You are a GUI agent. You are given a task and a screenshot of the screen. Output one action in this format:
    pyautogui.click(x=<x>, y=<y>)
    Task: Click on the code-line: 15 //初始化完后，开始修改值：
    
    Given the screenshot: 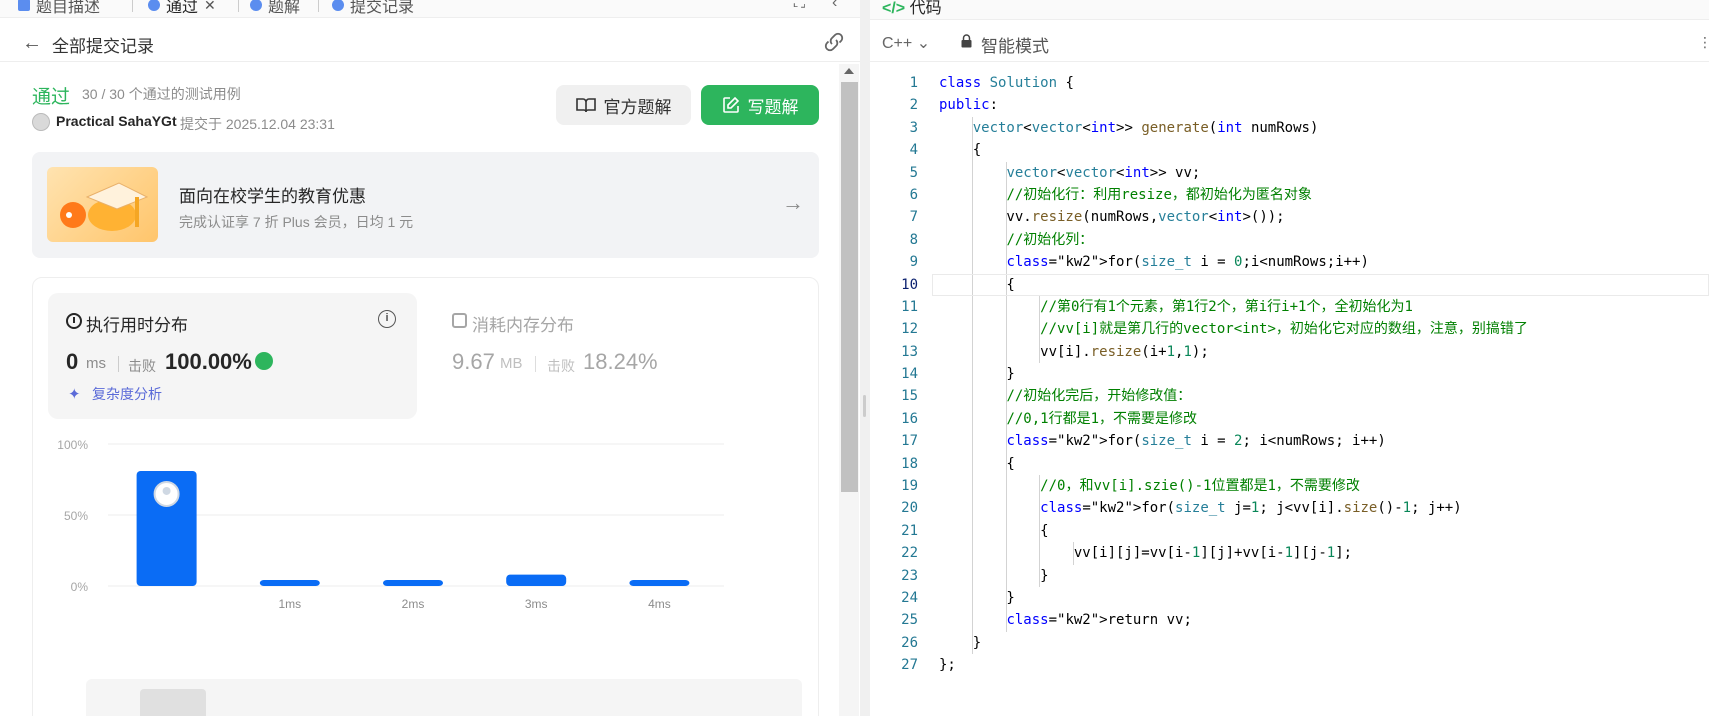 What is the action you would take?
    pyautogui.click(x=1289, y=396)
    